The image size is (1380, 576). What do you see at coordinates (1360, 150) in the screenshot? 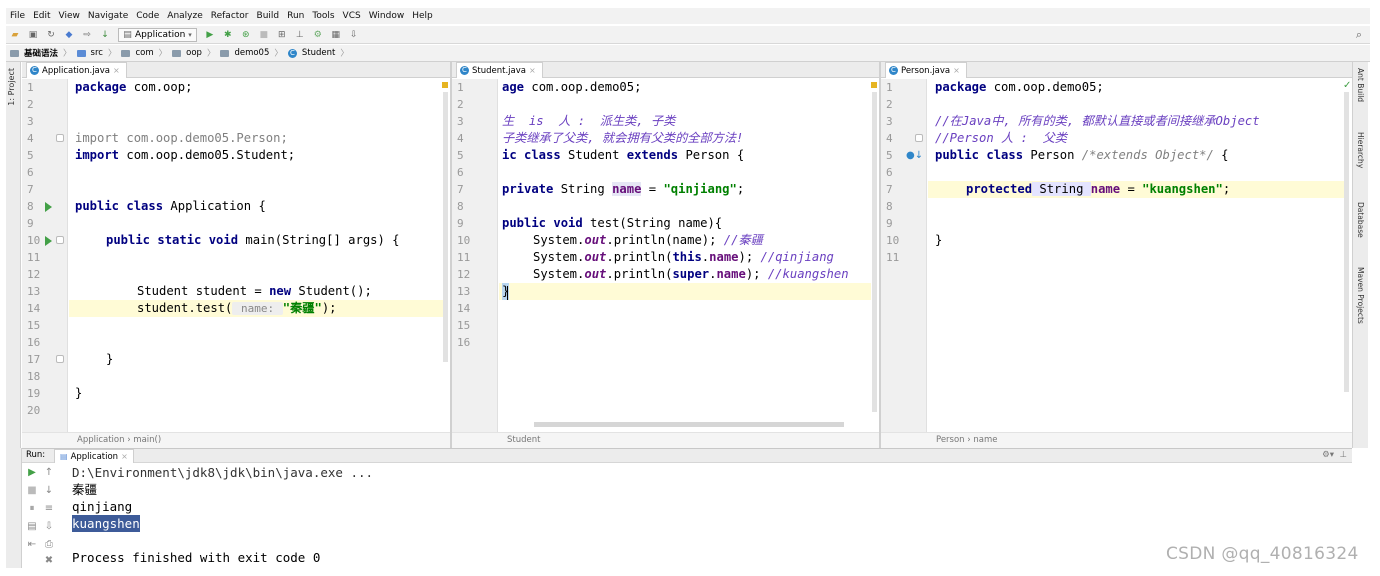
I see `hierarchy-tool-button: Hierarchy` at bounding box center [1360, 150].